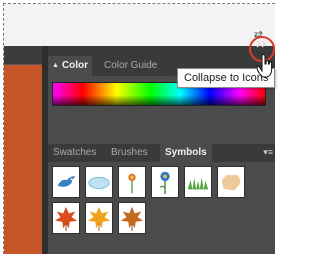 This screenshot has height=258, width=320. I want to click on document-area, so click(26, 150).